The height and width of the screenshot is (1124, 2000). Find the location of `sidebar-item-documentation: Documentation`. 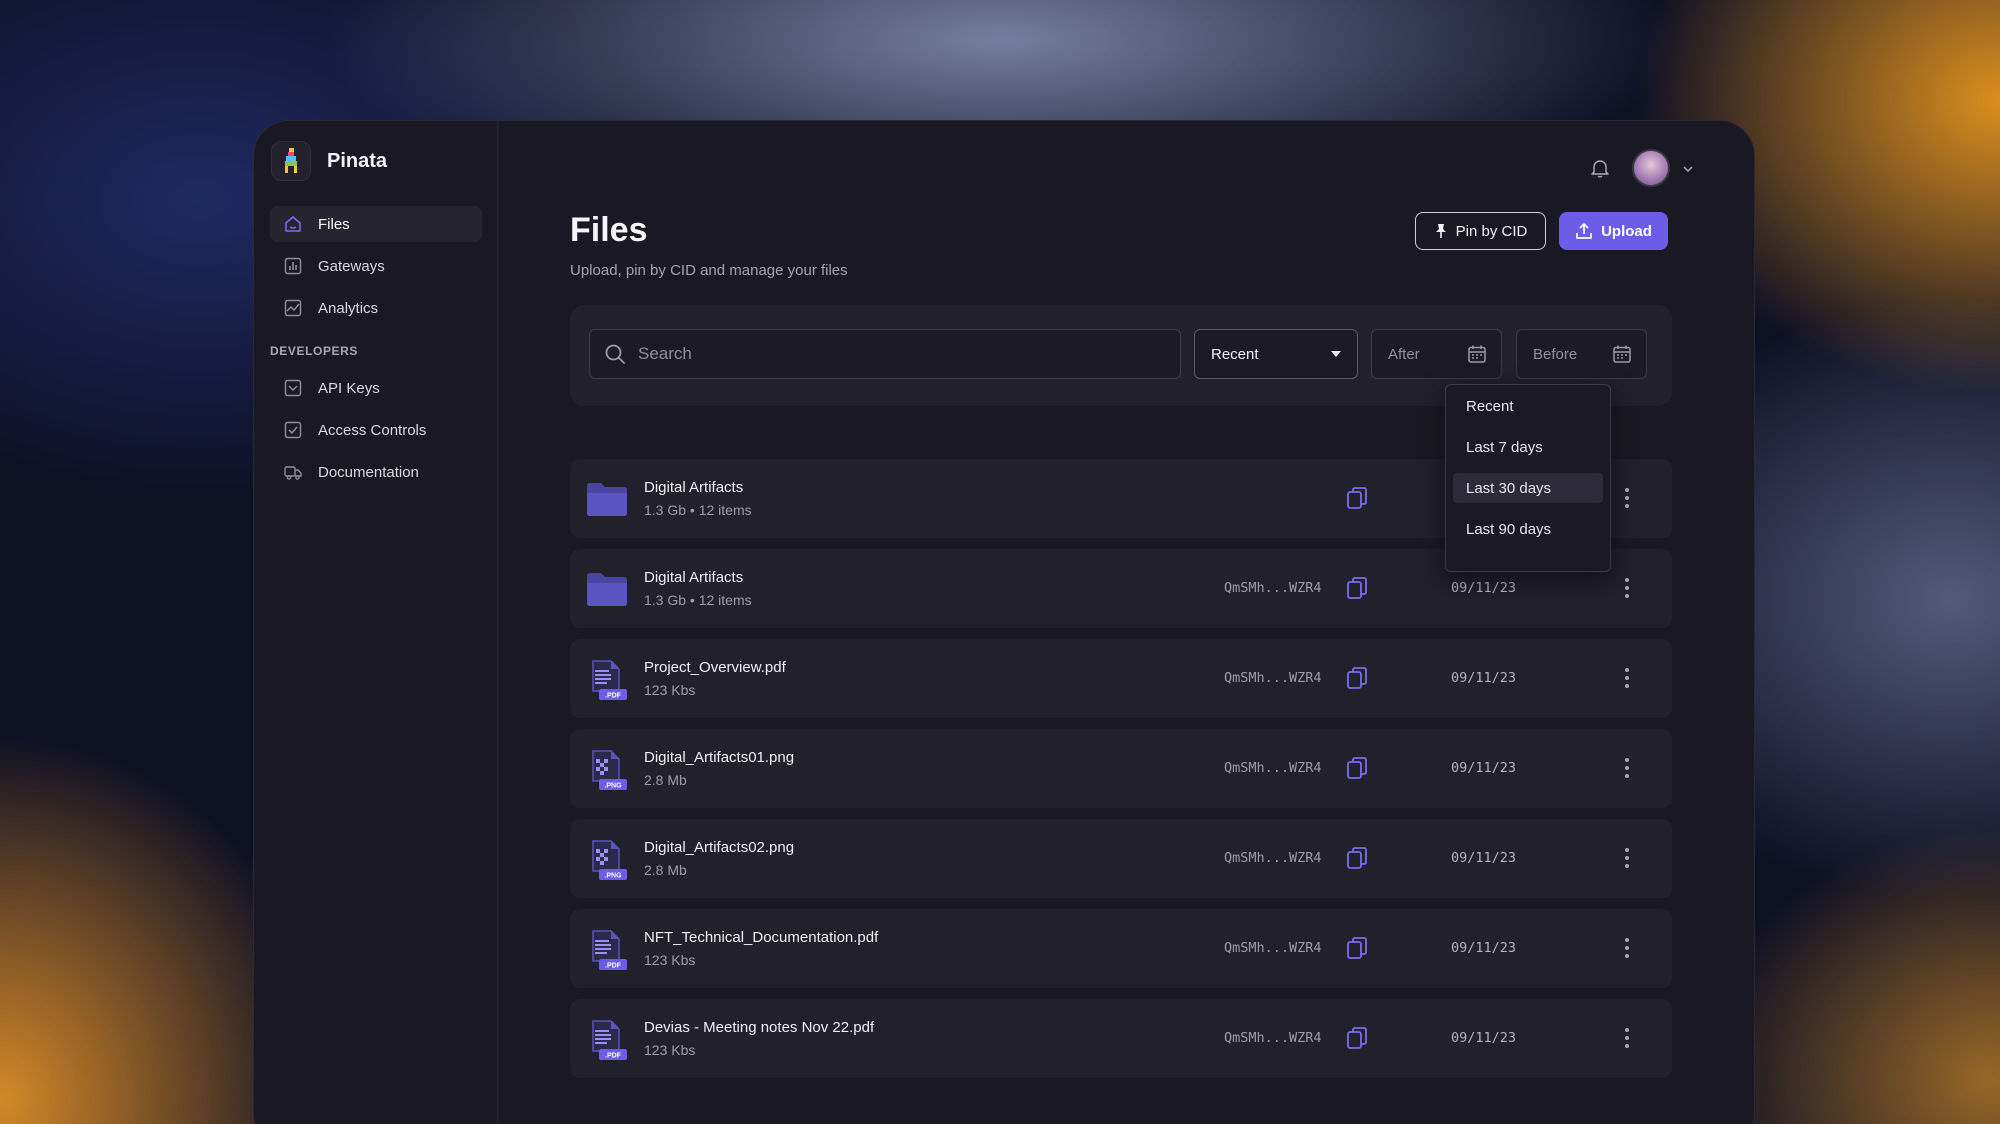

sidebar-item-documentation: Documentation is located at coordinates (376, 472).